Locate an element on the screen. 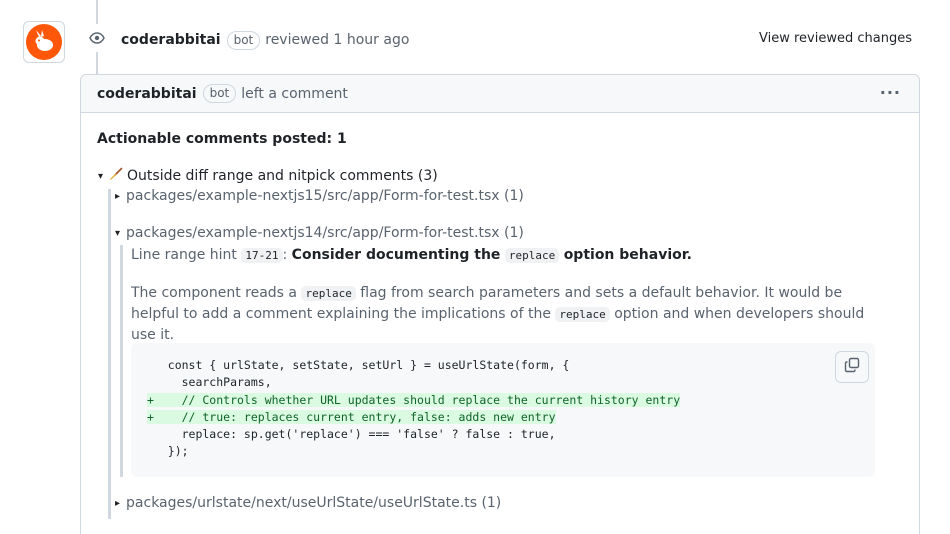 This screenshot has height=534, width=950. desc-text: The component reads a is located at coordinates (214, 293).